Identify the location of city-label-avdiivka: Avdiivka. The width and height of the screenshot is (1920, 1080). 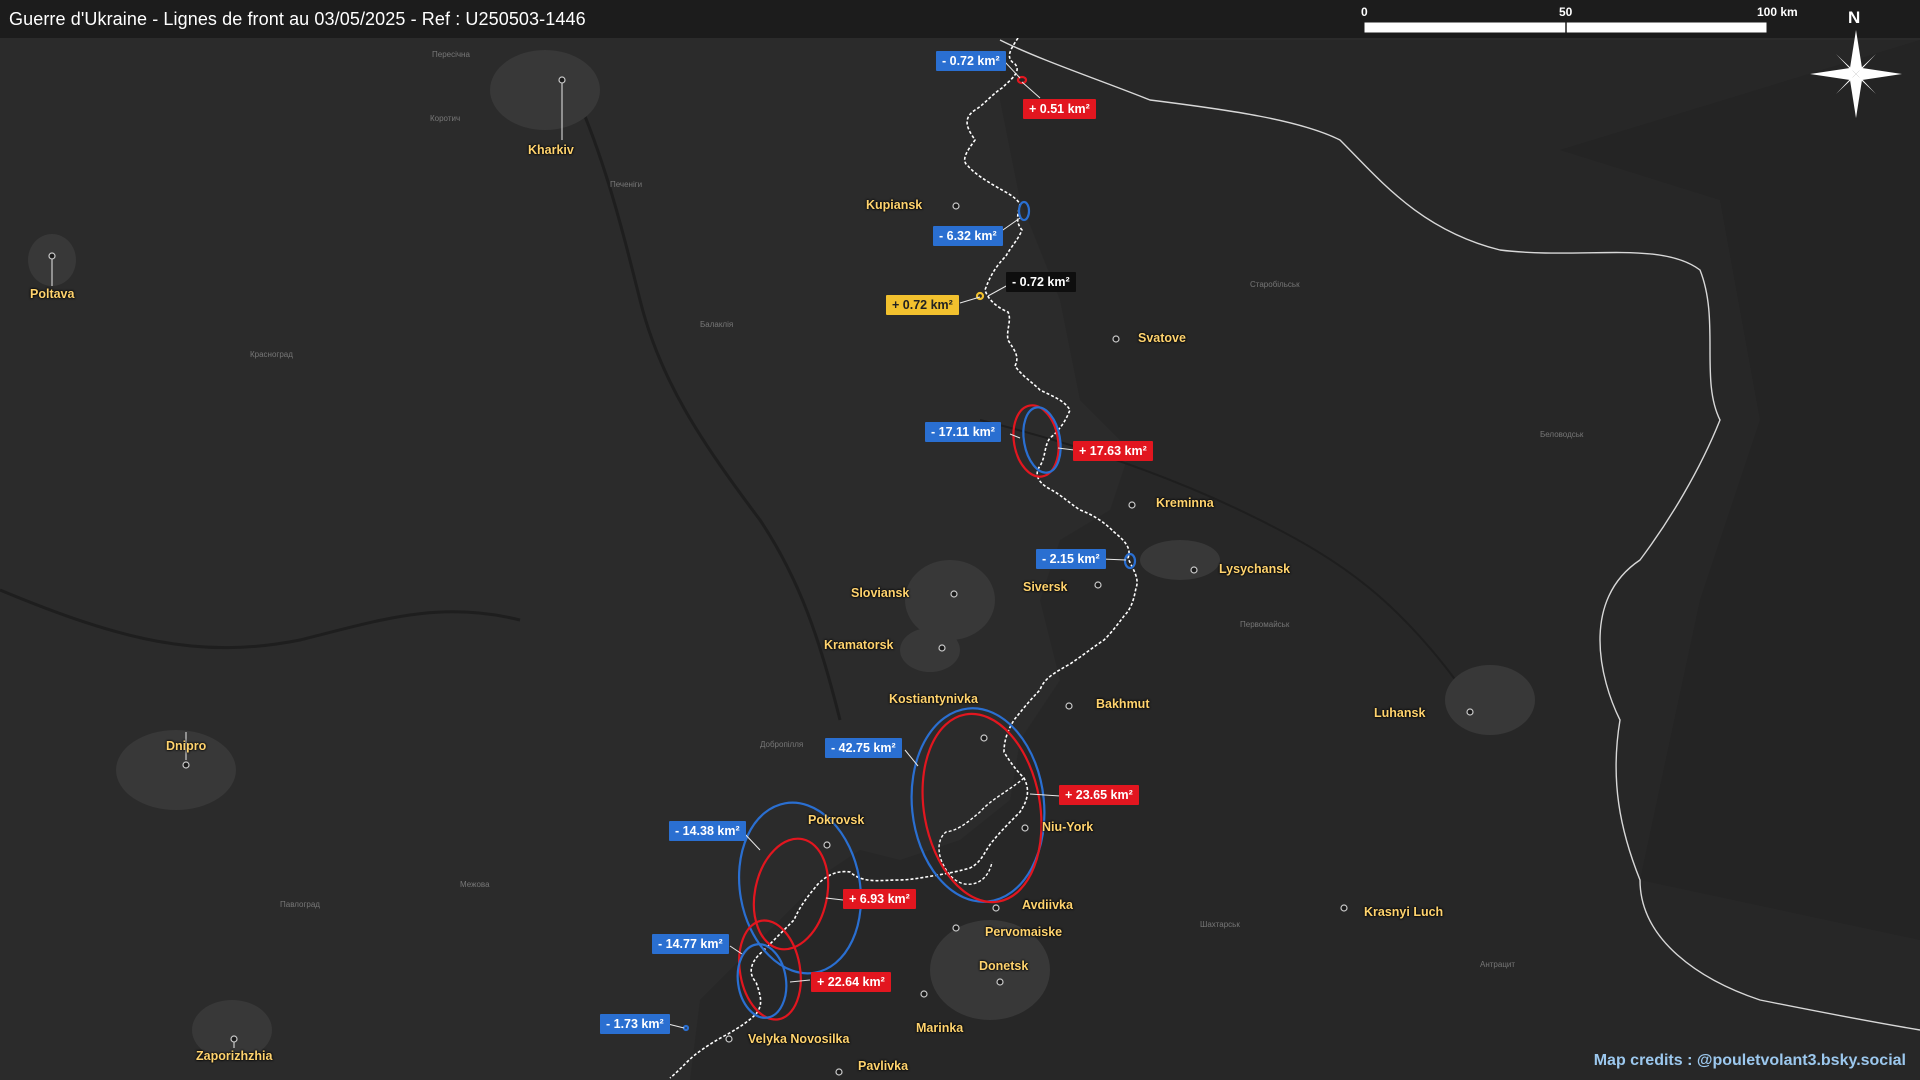
(1047, 905).